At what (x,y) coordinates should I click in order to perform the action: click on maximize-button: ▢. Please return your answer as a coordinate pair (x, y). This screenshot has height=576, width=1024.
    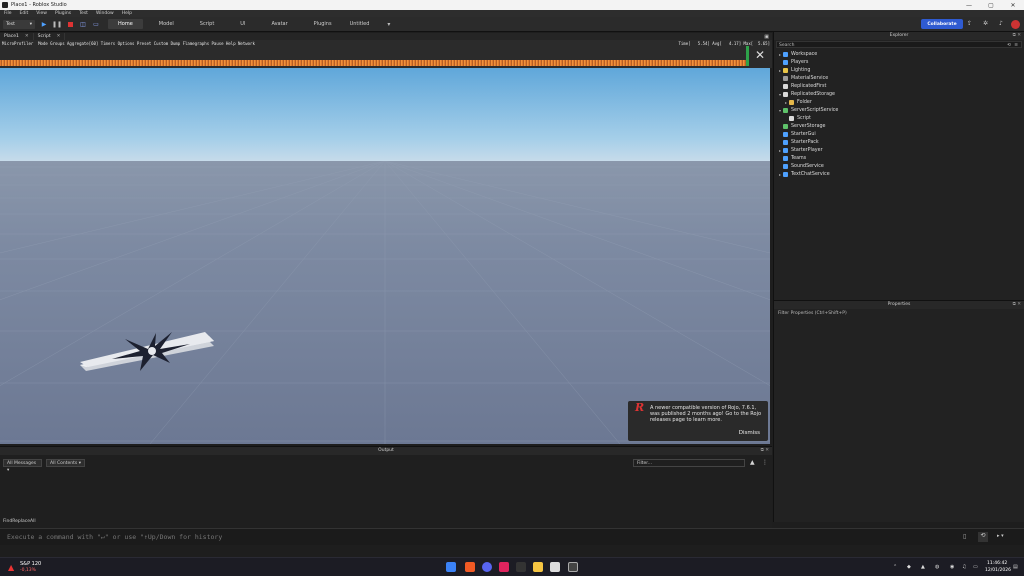
    Looking at the image, I should click on (991, 5).